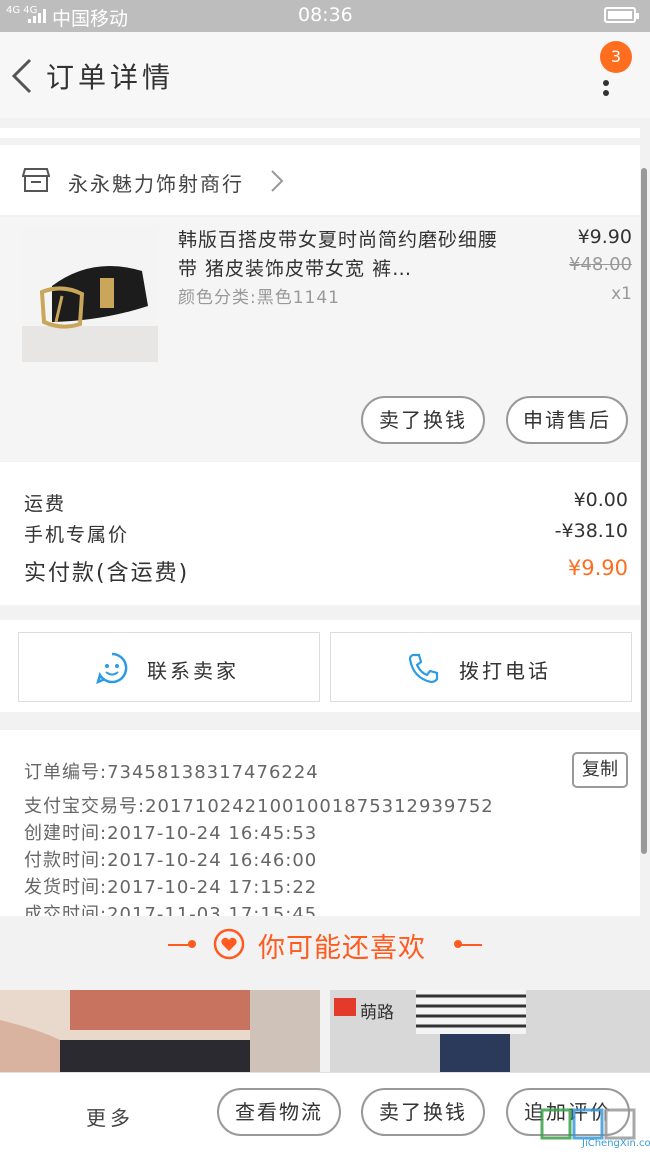  Describe the element at coordinates (469, 945) in the screenshot. I see `decor-line-right` at that location.